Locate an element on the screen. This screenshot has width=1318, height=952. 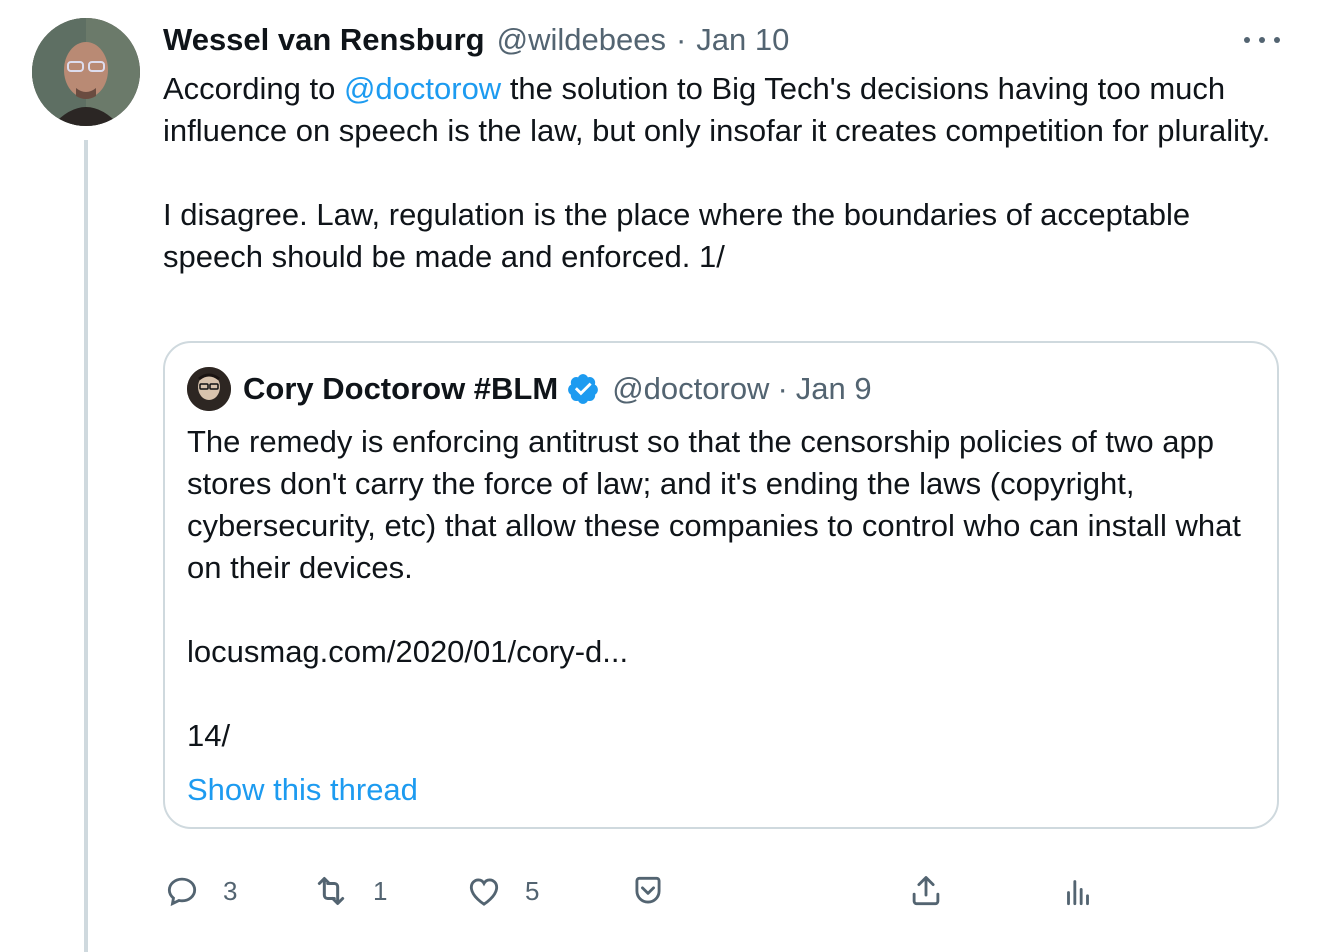
quoted-author-avatar is located at coordinates (209, 389).